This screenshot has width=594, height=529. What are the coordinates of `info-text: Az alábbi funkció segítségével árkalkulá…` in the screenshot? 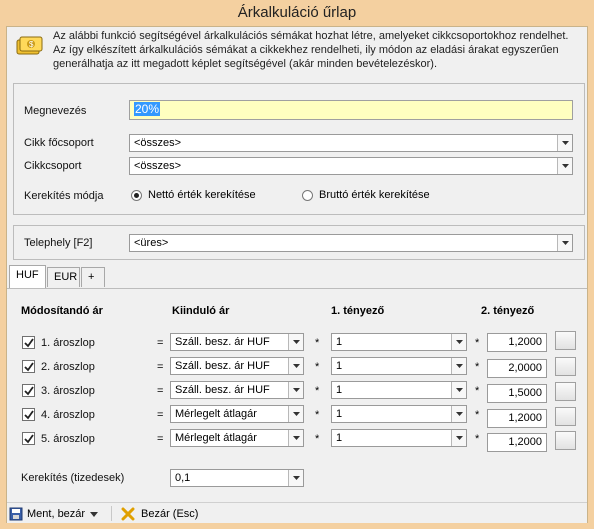 It's located at (311, 50).